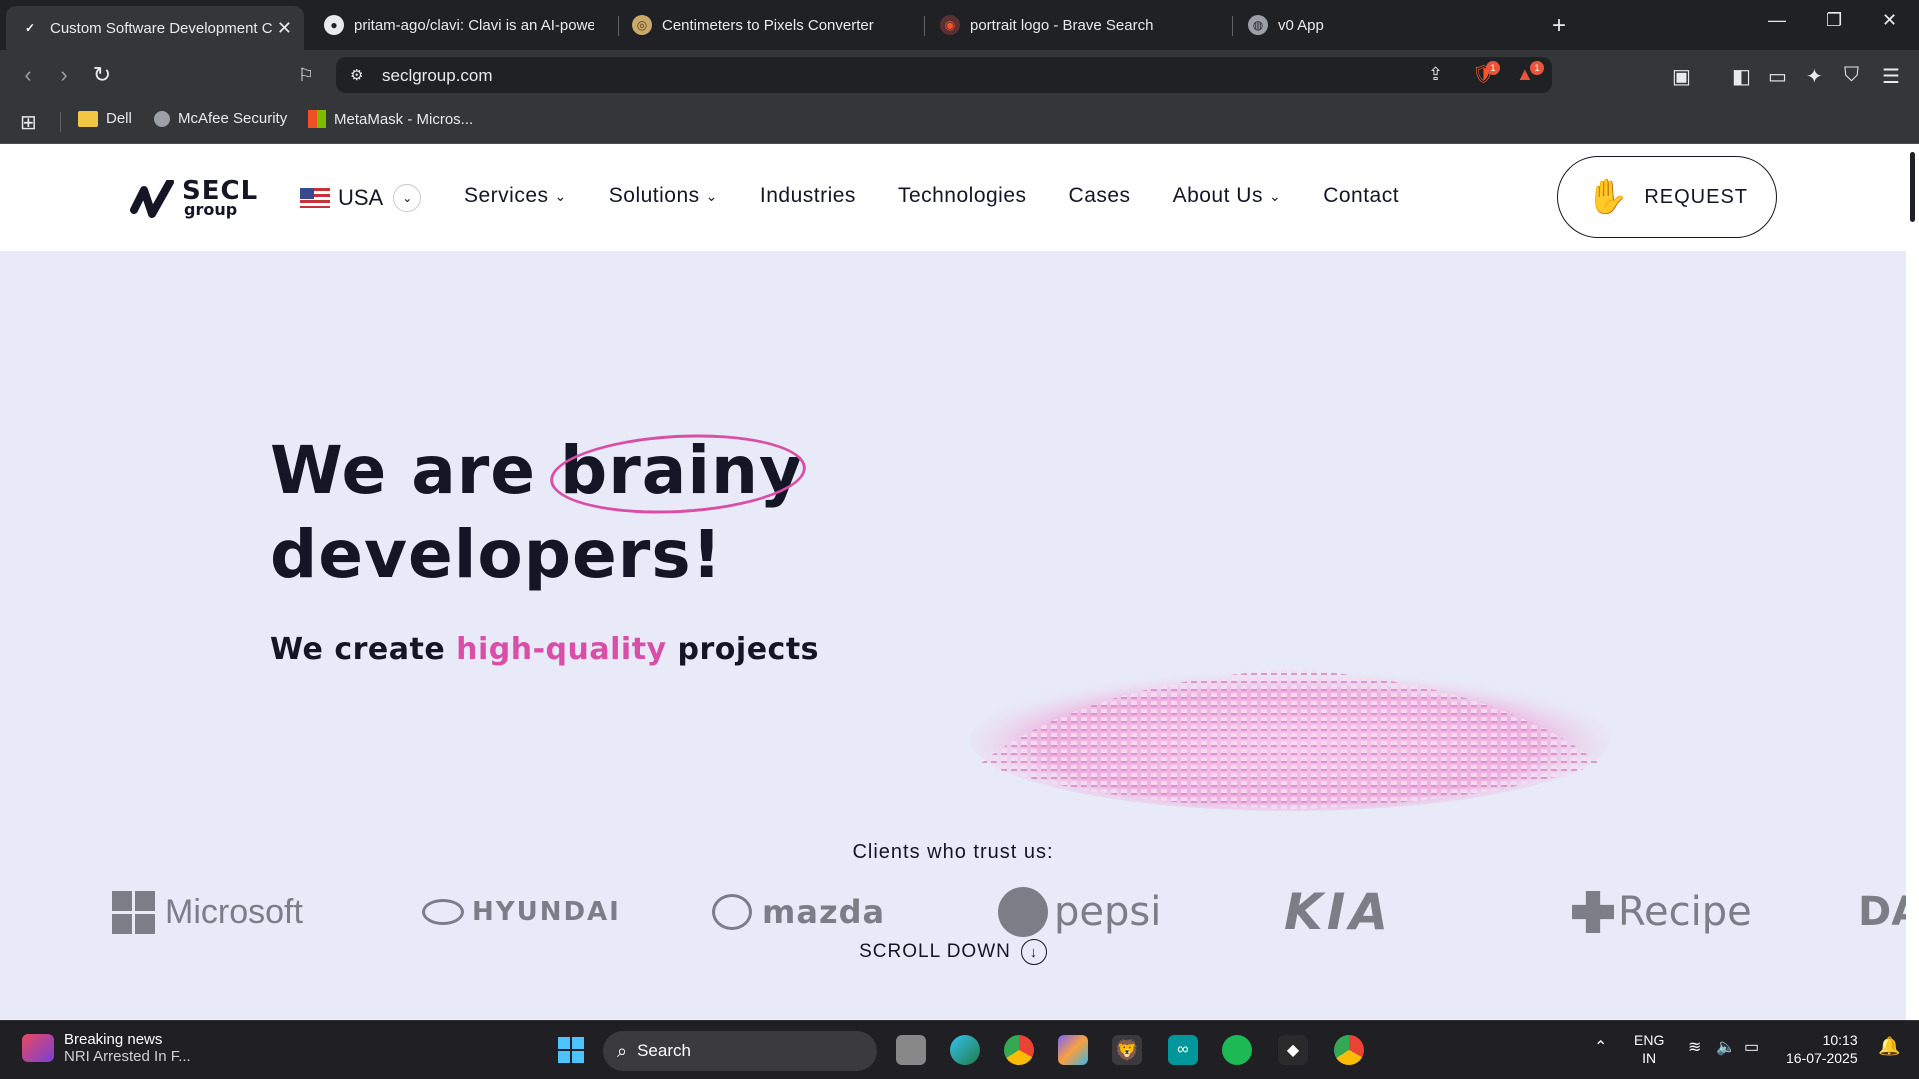  What do you see at coordinates (1681, 76) in the screenshot?
I see `reader-mode-icon: ▣` at bounding box center [1681, 76].